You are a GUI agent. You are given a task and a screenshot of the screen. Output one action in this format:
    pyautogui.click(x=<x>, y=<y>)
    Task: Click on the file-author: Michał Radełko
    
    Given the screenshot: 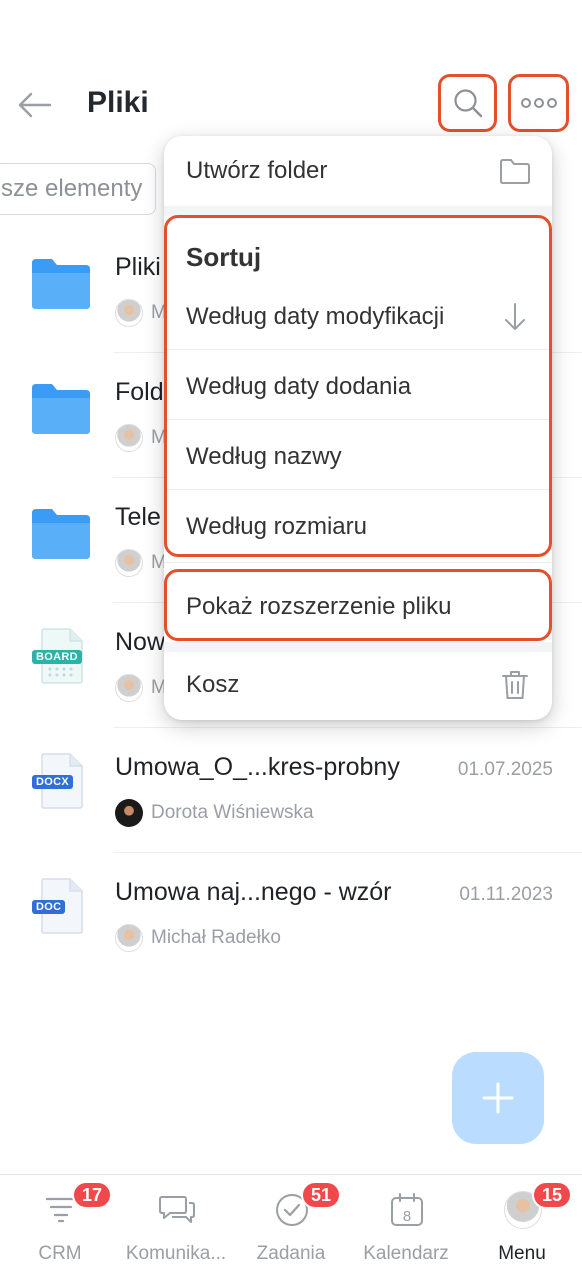 What is the action you would take?
    pyautogui.click(x=198, y=938)
    